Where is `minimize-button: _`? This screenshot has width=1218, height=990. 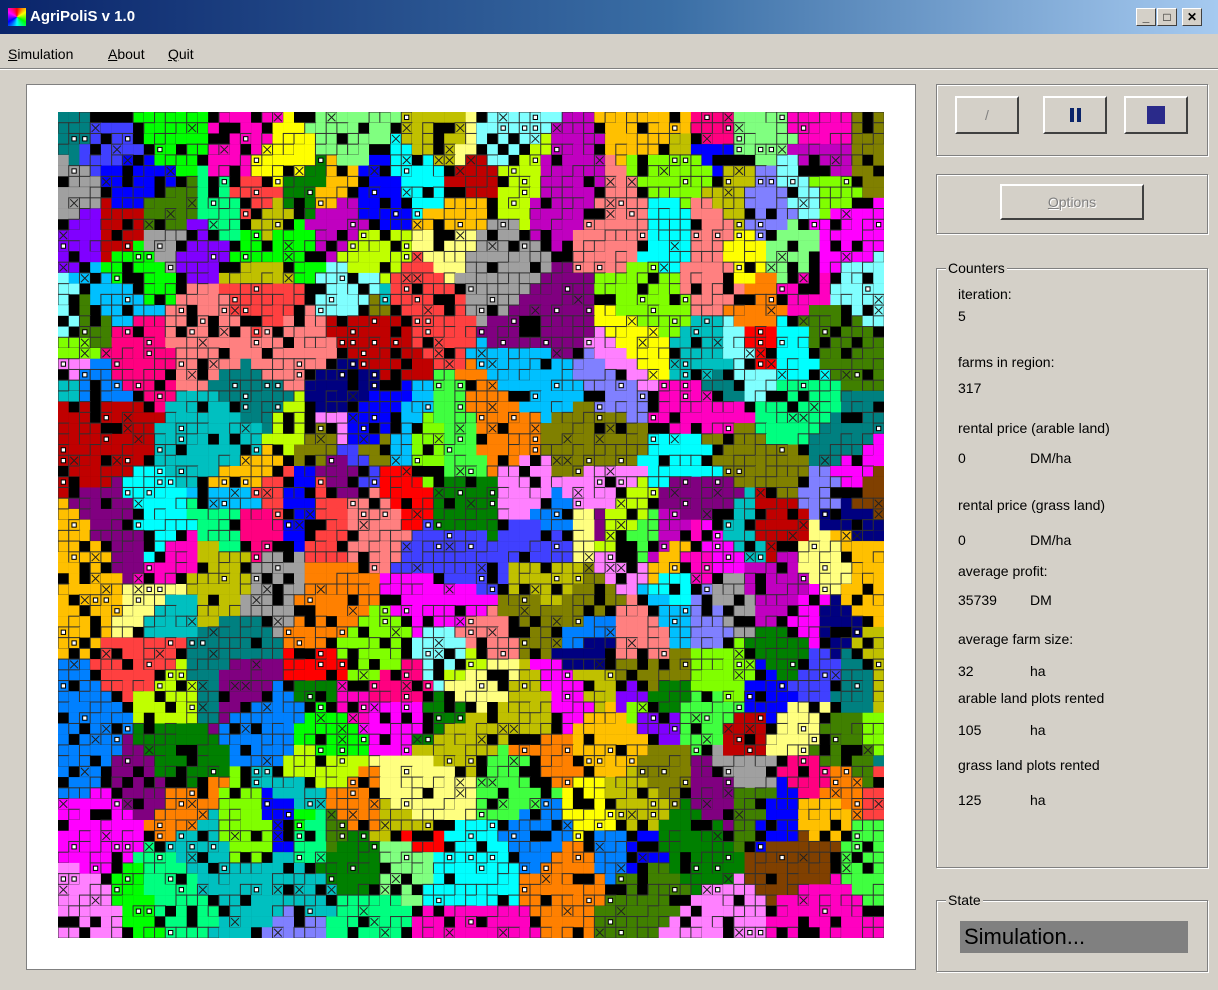 minimize-button: _ is located at coordinates (1146, 17).